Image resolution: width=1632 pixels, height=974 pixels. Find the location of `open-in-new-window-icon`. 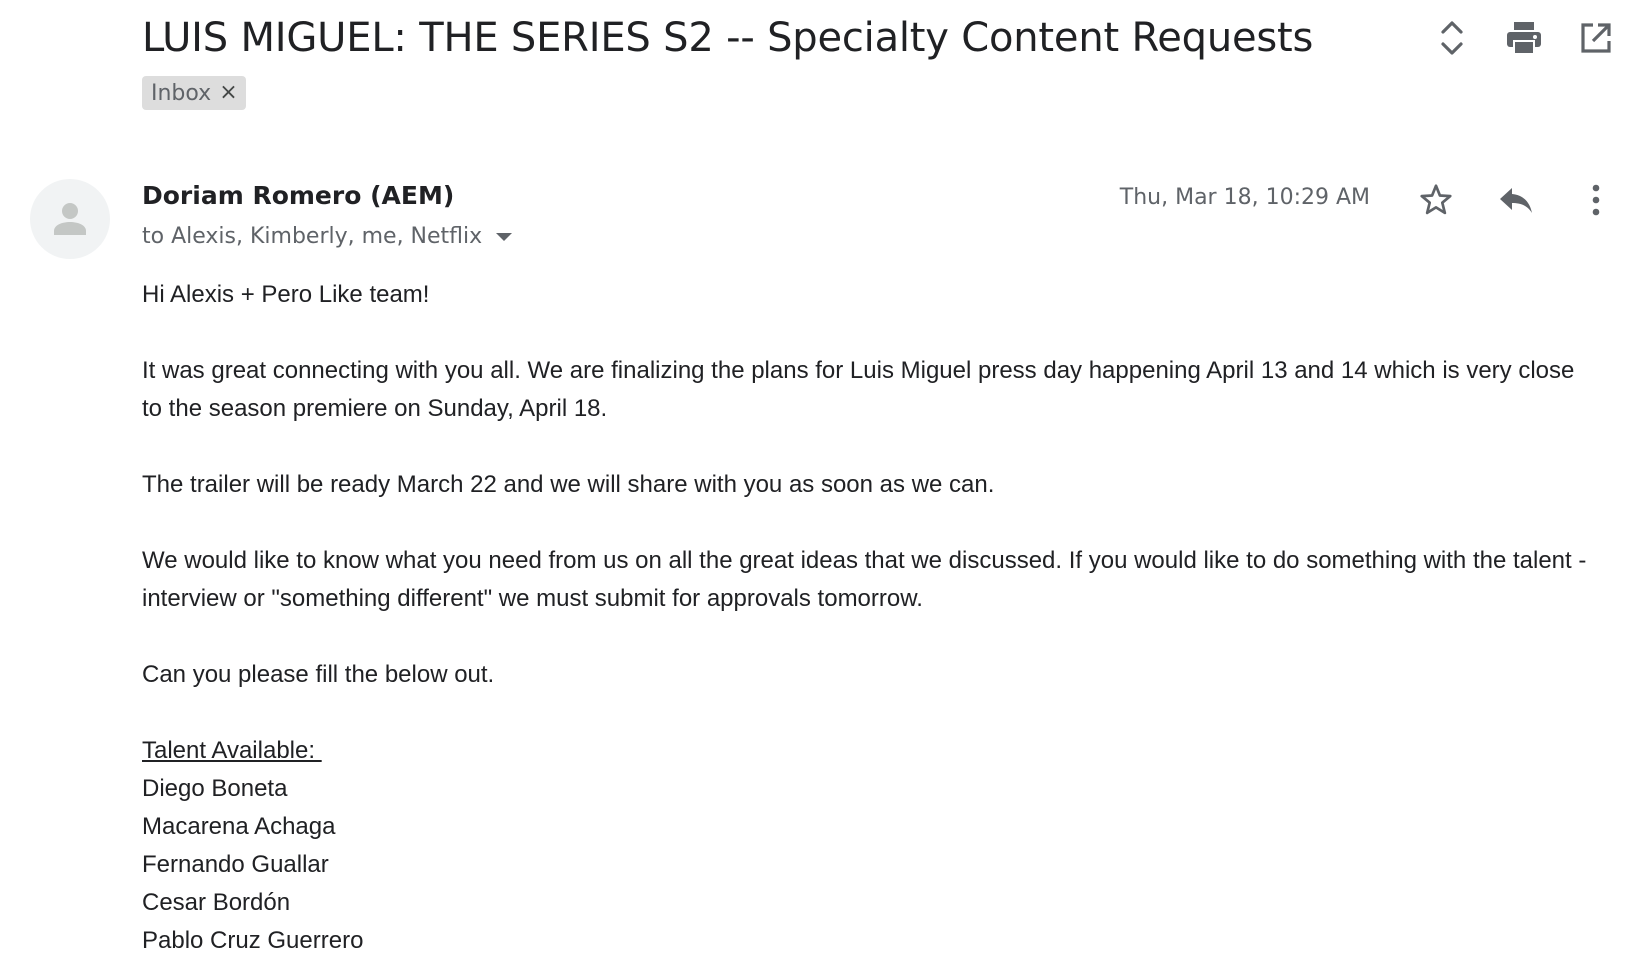

open-in-new-window-icon is located at coordinates (1596, 38).